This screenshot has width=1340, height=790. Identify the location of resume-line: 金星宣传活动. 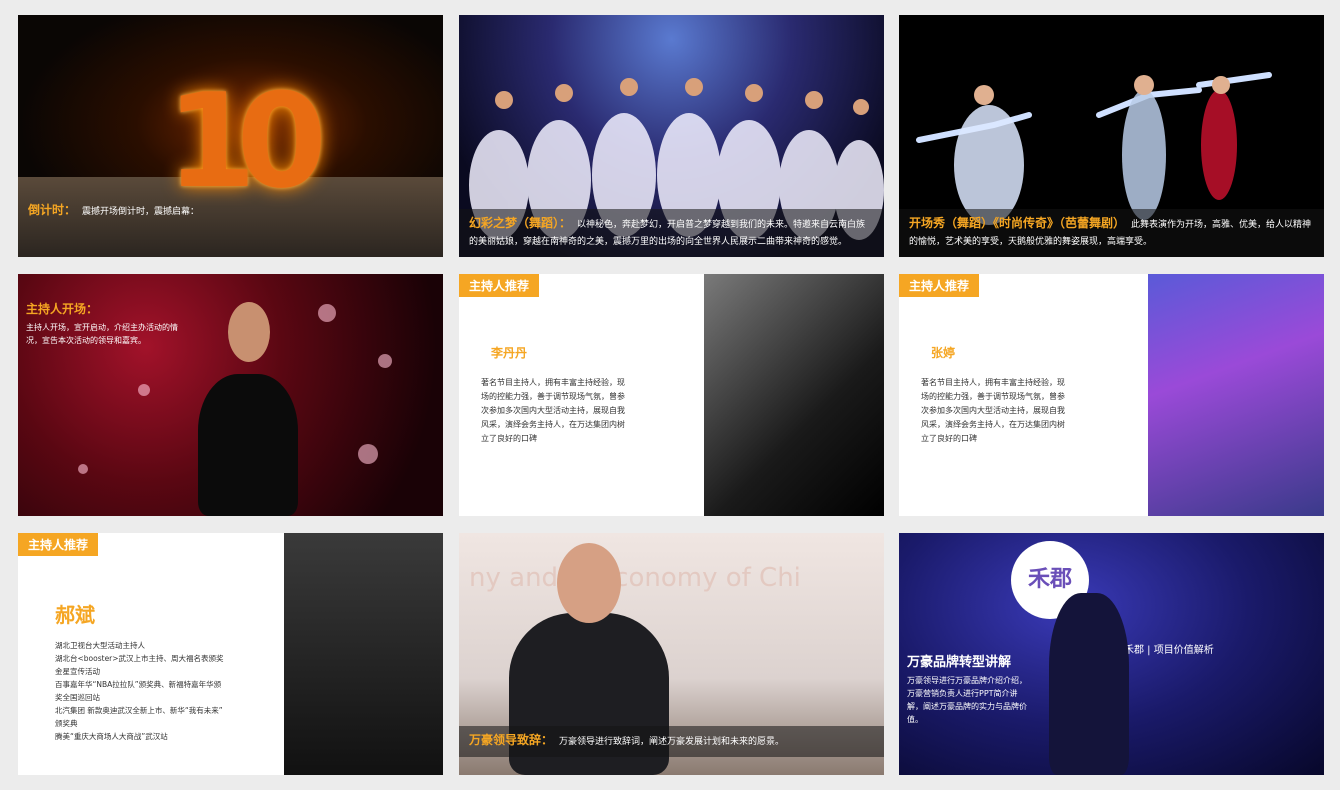
(77, 671).